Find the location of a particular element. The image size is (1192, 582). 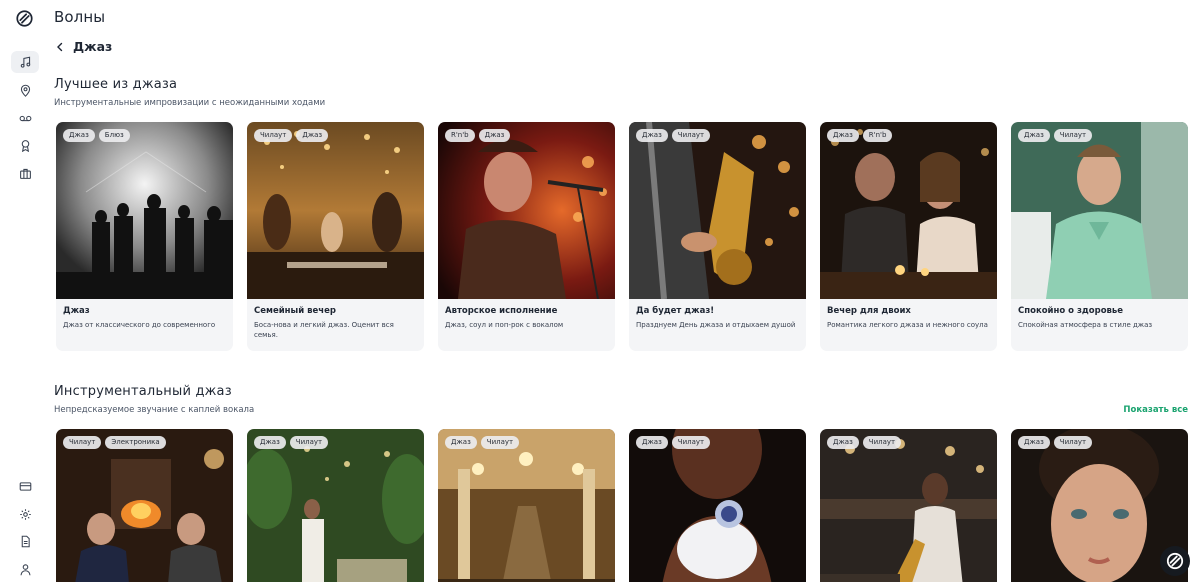

sidebar is located at coordinates (24, 291).